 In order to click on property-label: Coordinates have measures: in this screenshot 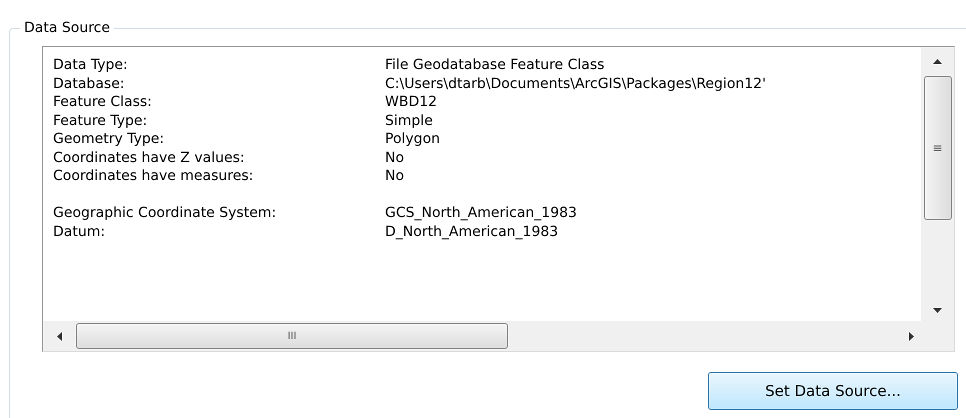, I will do `click(153, 176)`.